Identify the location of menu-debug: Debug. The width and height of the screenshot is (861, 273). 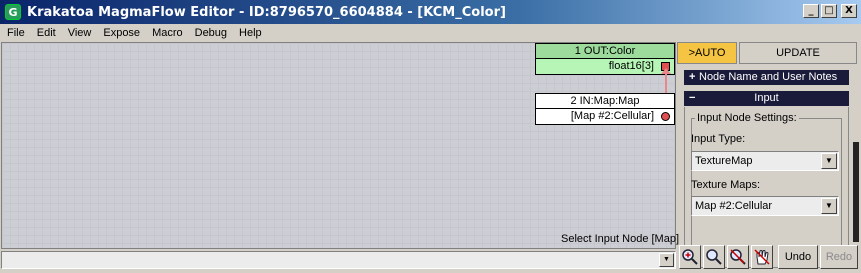
(211, 33).